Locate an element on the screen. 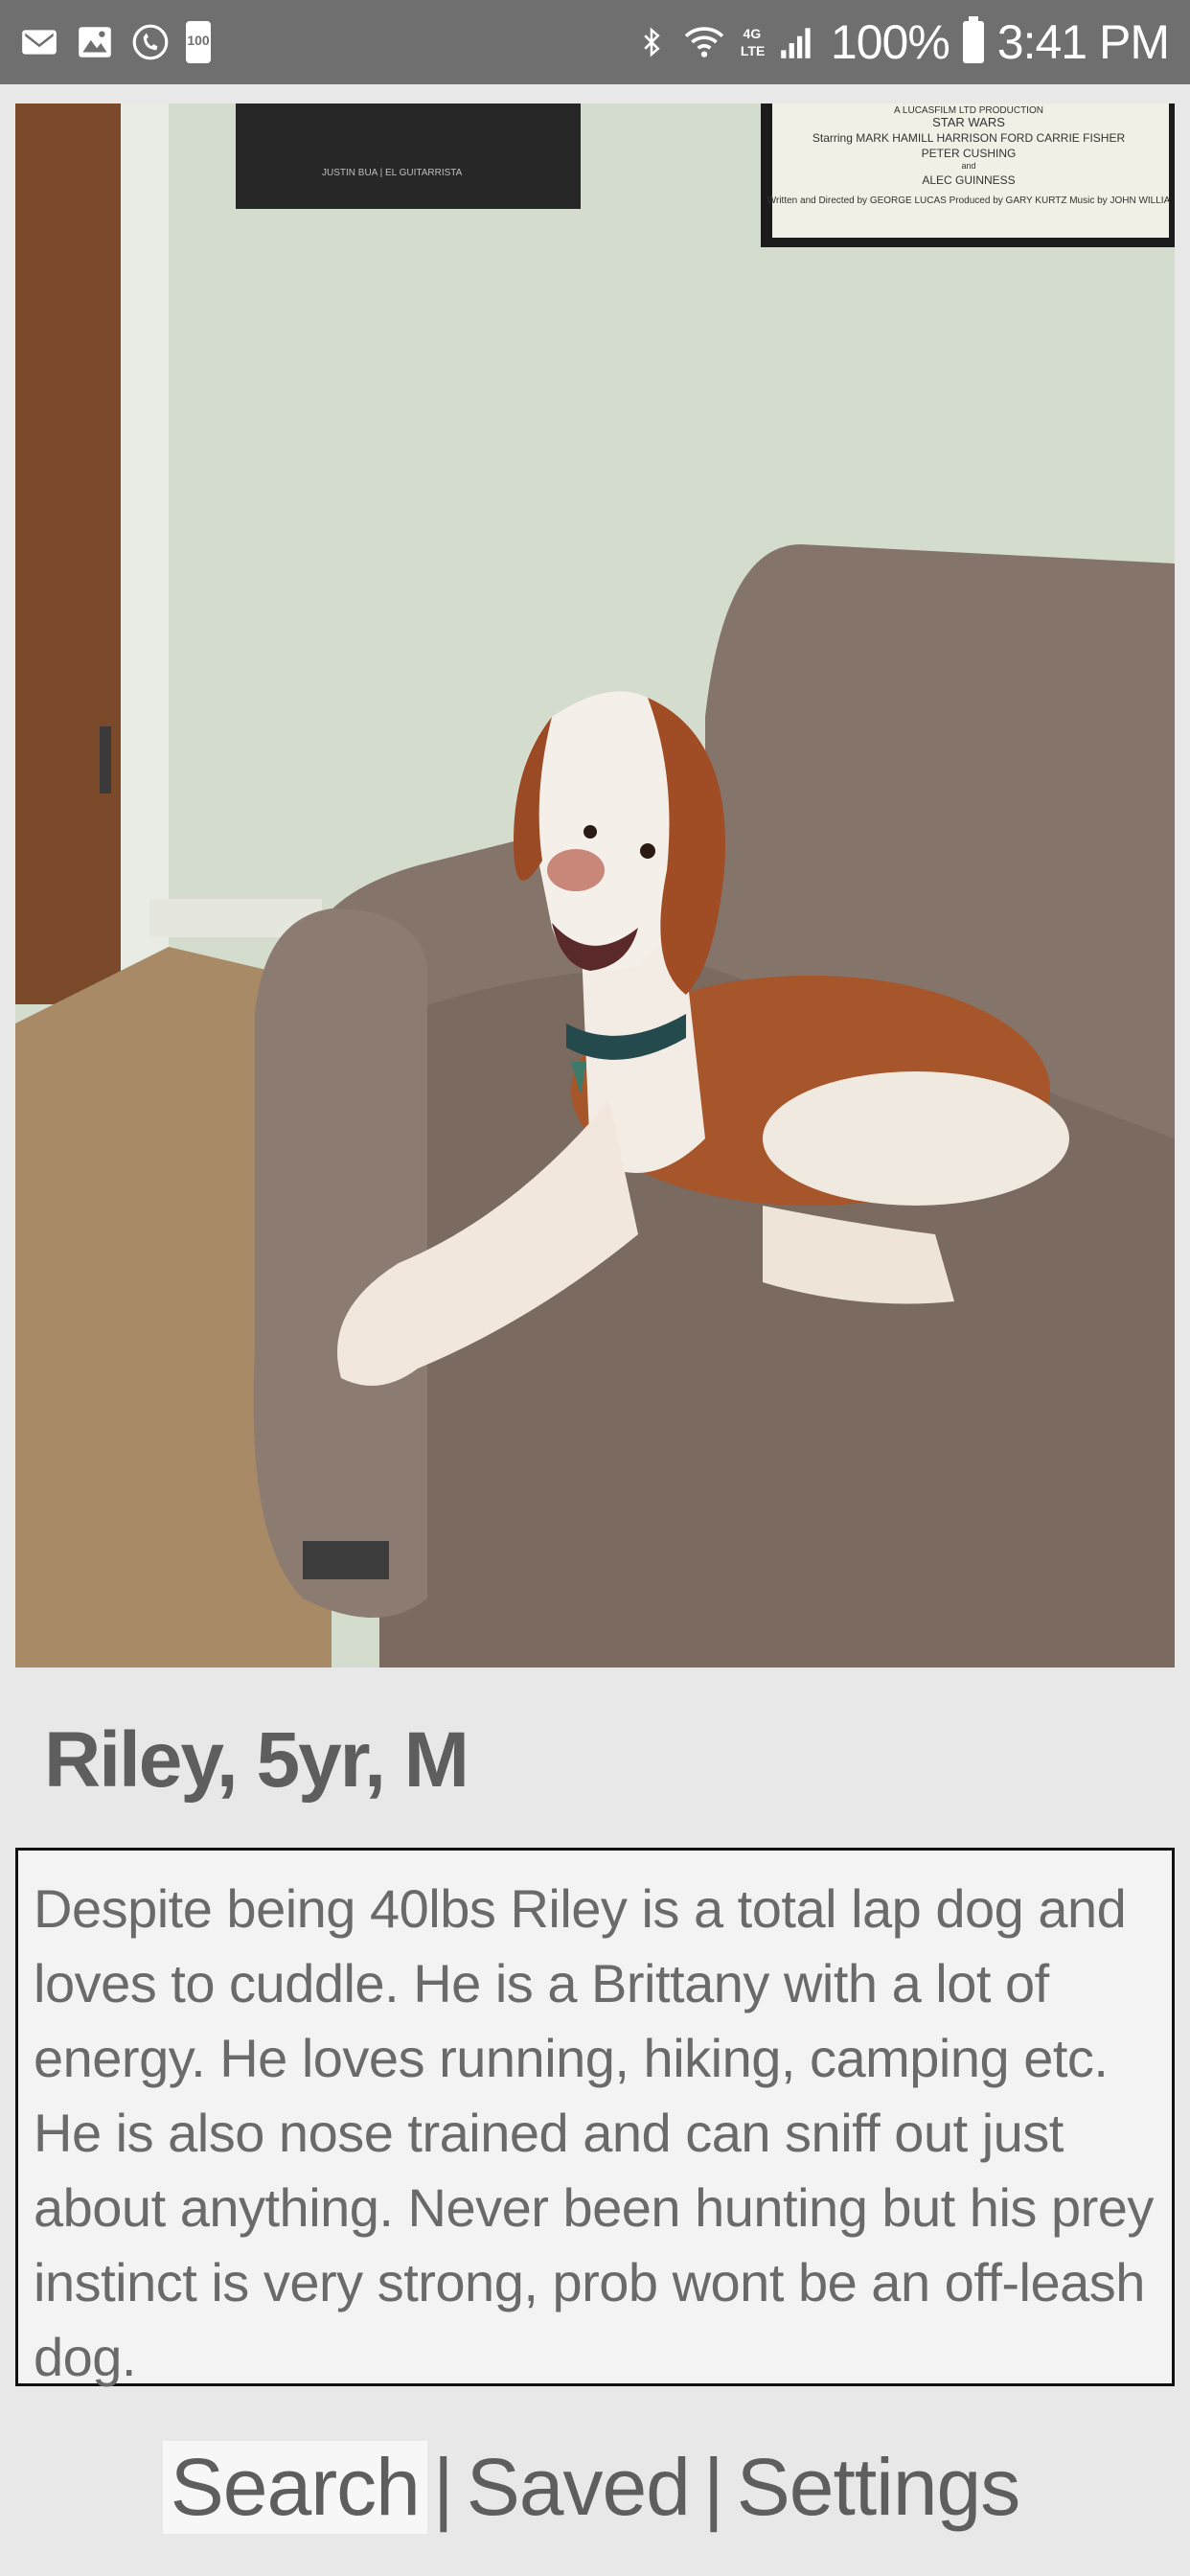 The image size is (1190, 2576). battery-saver-text: 100 is located at coordinates (199, 40).